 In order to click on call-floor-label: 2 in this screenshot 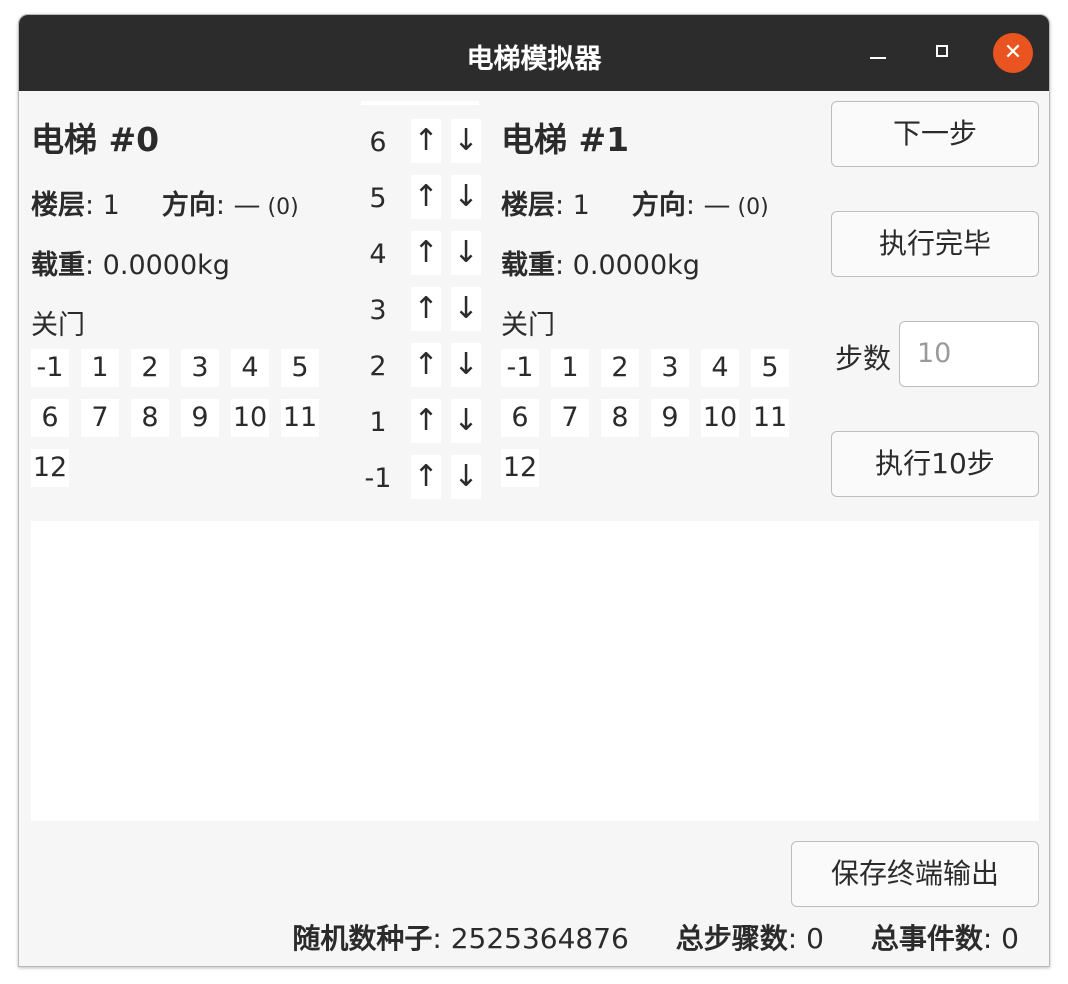, I will do `click(378, 366)`.